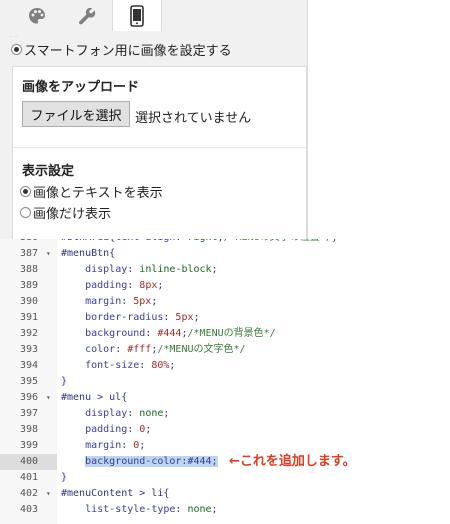 This screenshot has height=524, width=450. I want to click on line-number: 399, so click(29, 445).